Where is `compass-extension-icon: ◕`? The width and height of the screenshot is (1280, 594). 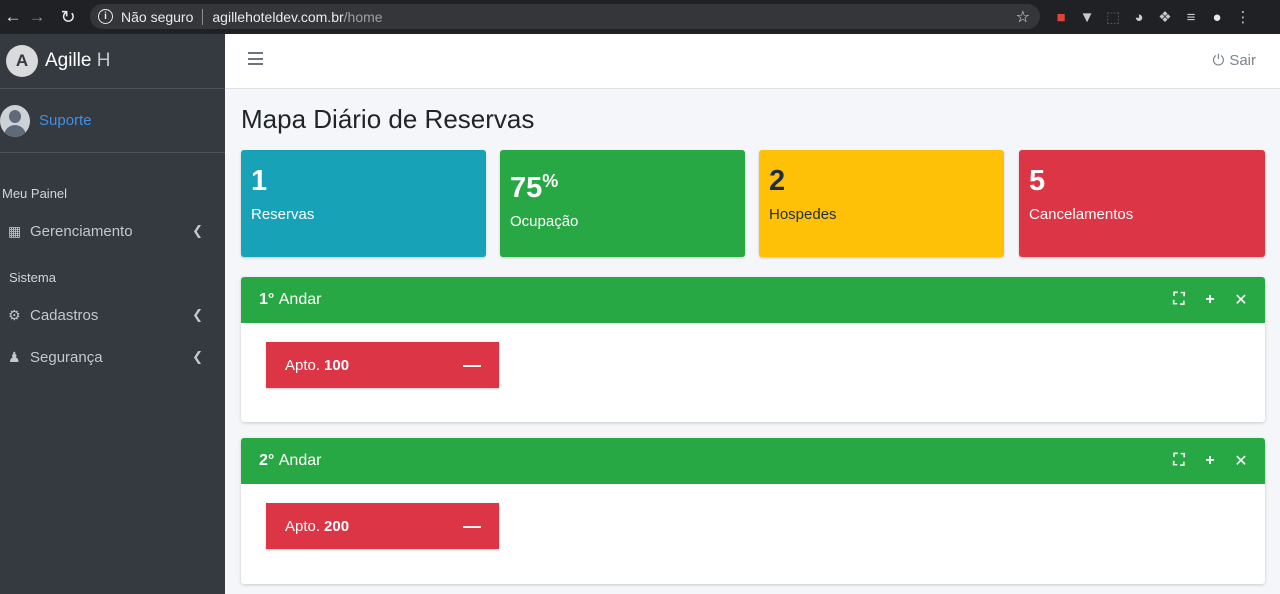
compass-extension-icon: ◕ is located at coordinates (1139, 17).